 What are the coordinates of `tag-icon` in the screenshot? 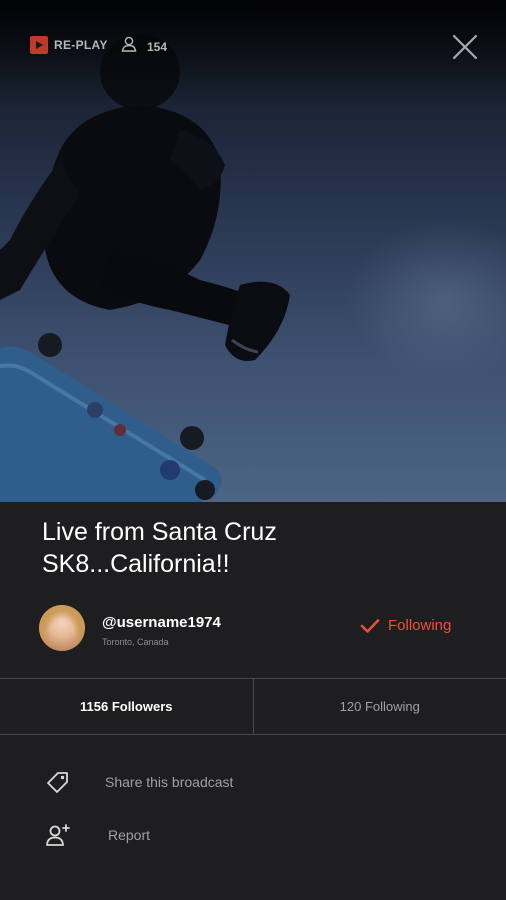 It's located at (57, 782).